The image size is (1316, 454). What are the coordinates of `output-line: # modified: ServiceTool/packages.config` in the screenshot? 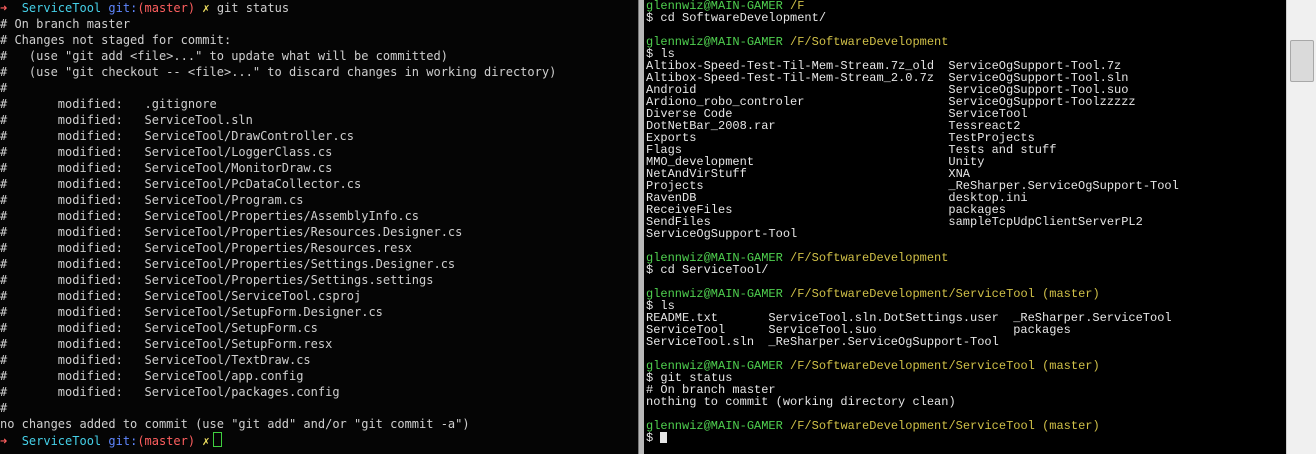 It's located at (170, 392).